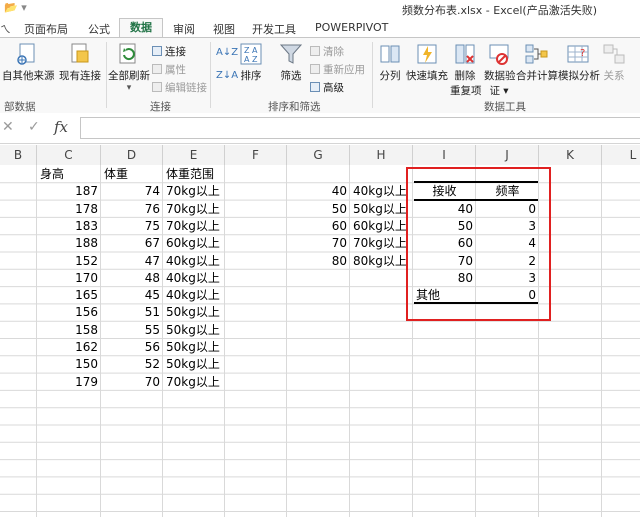  What do you see at coordinates (132, 174) in the screenshot?
I see `header-weight: 体重` at bounding box center [132, 174].